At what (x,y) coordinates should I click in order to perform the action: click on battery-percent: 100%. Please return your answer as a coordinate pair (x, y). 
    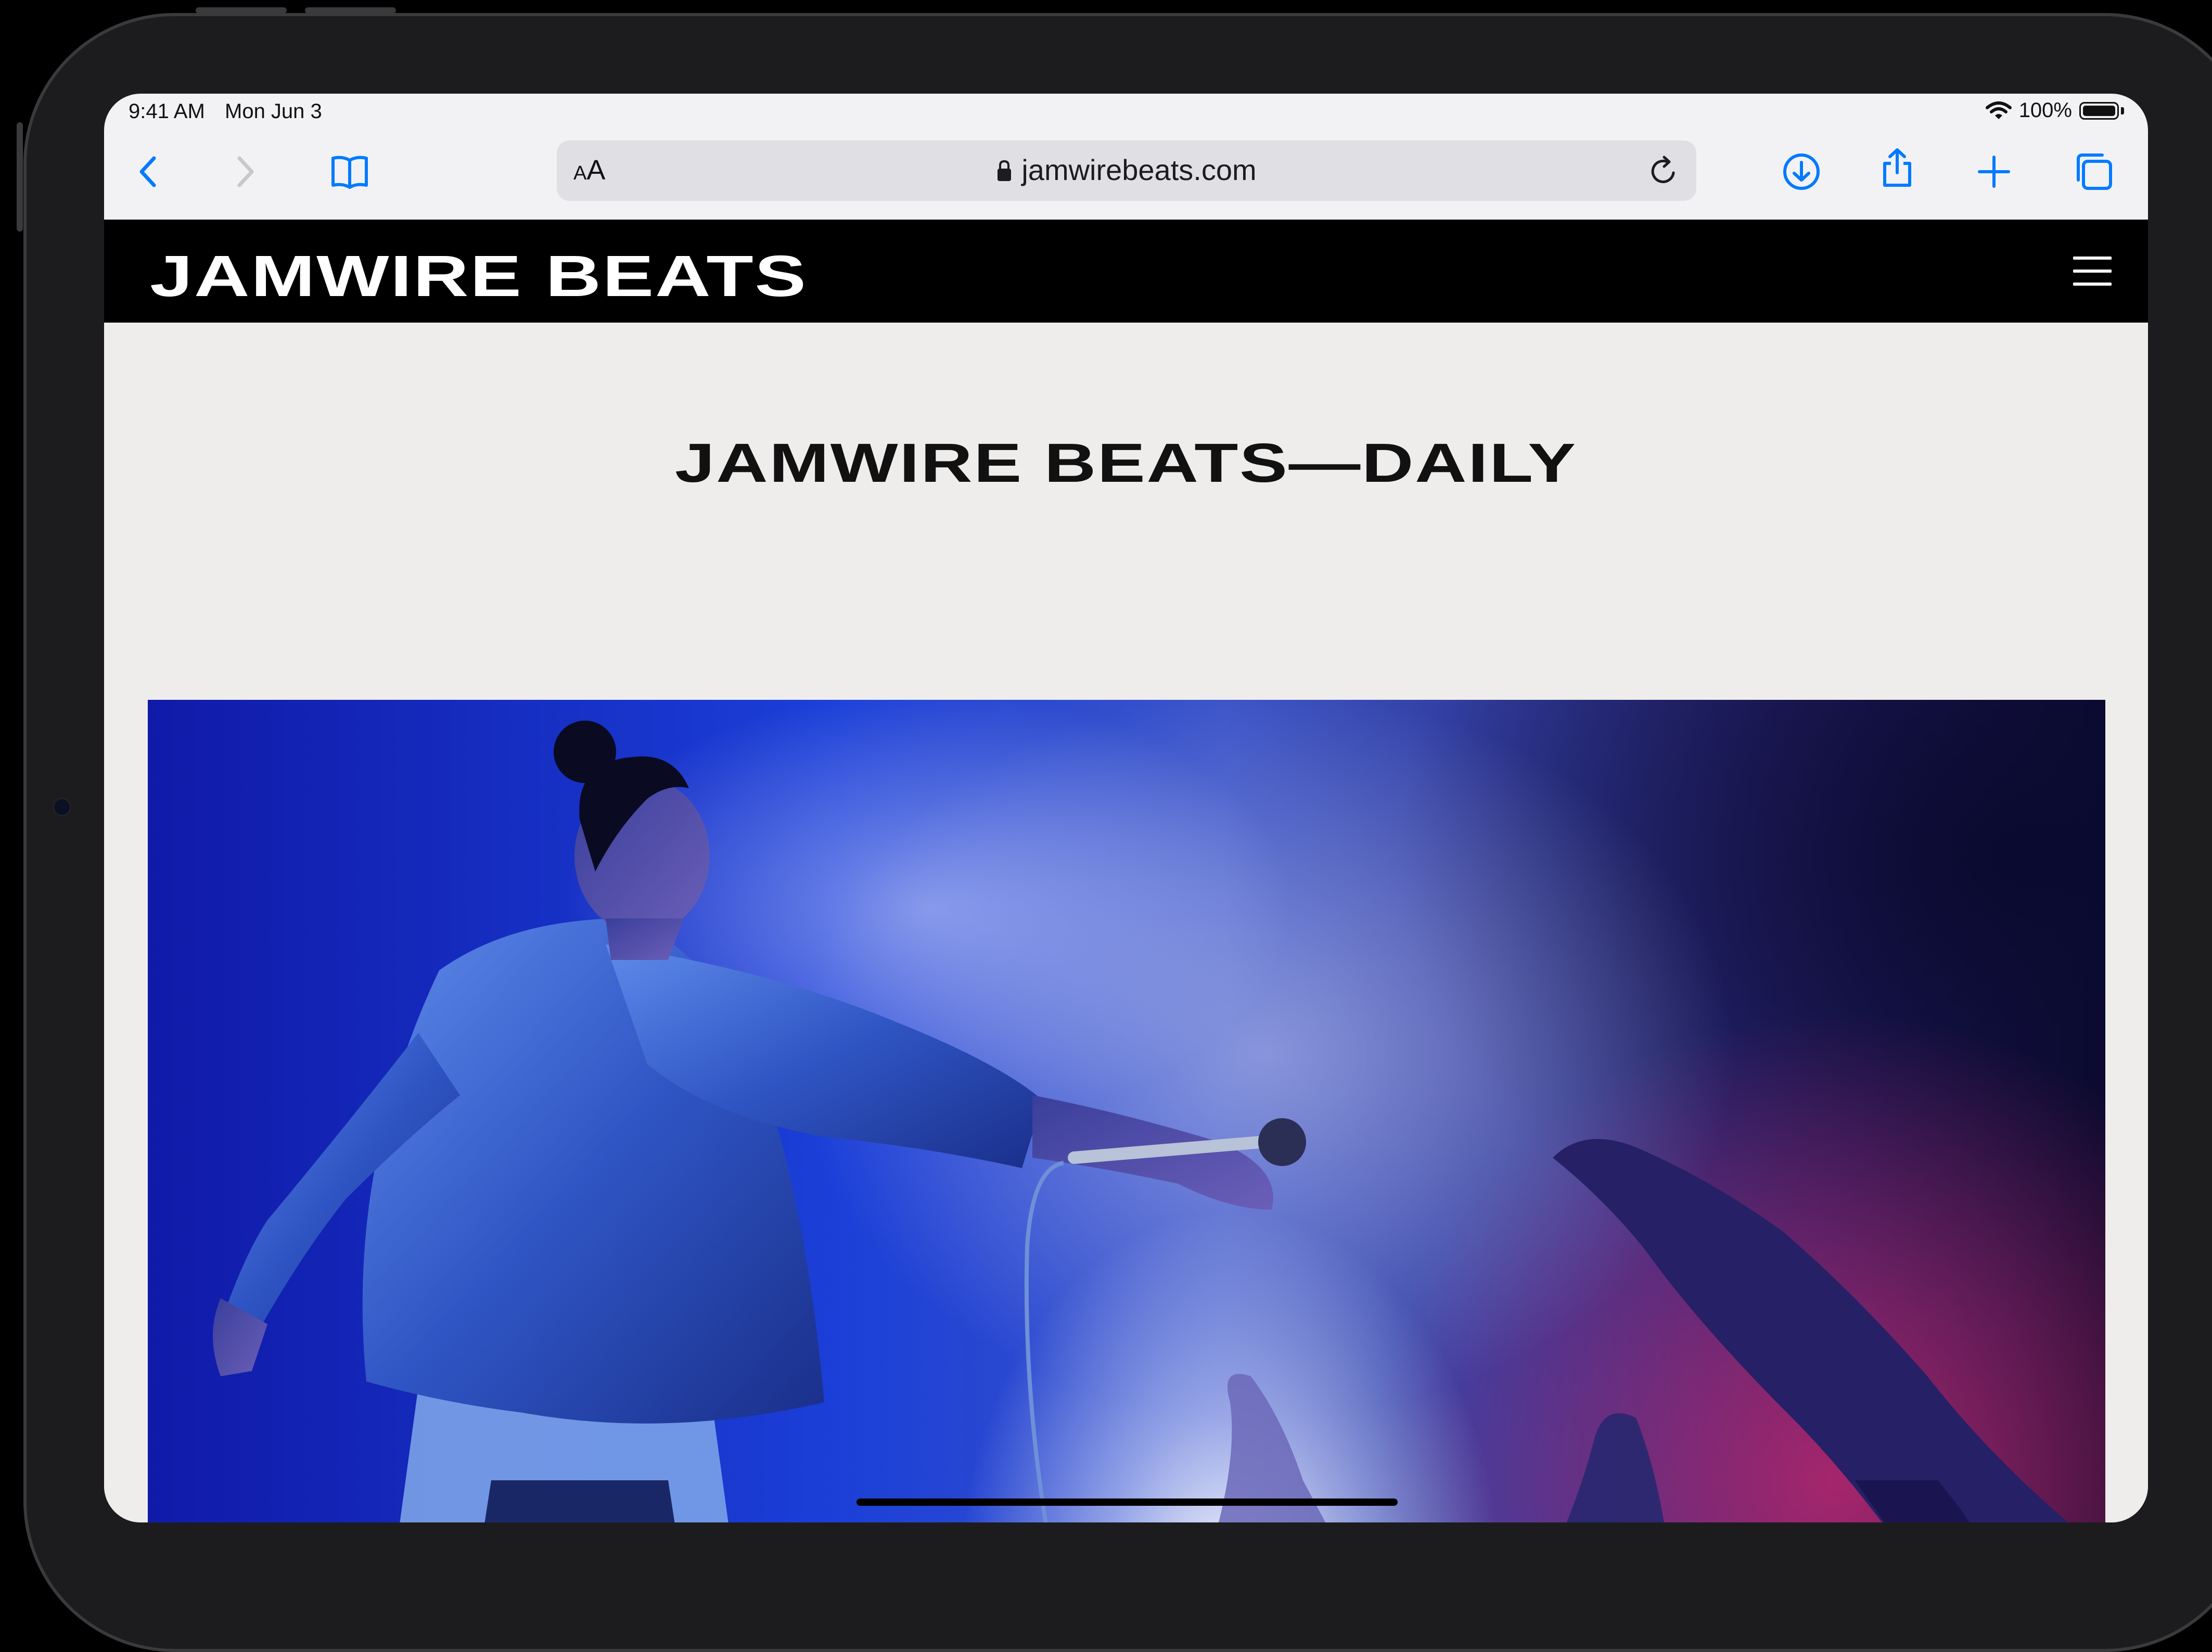
    Looking at the image, I should click on (2045, 110).